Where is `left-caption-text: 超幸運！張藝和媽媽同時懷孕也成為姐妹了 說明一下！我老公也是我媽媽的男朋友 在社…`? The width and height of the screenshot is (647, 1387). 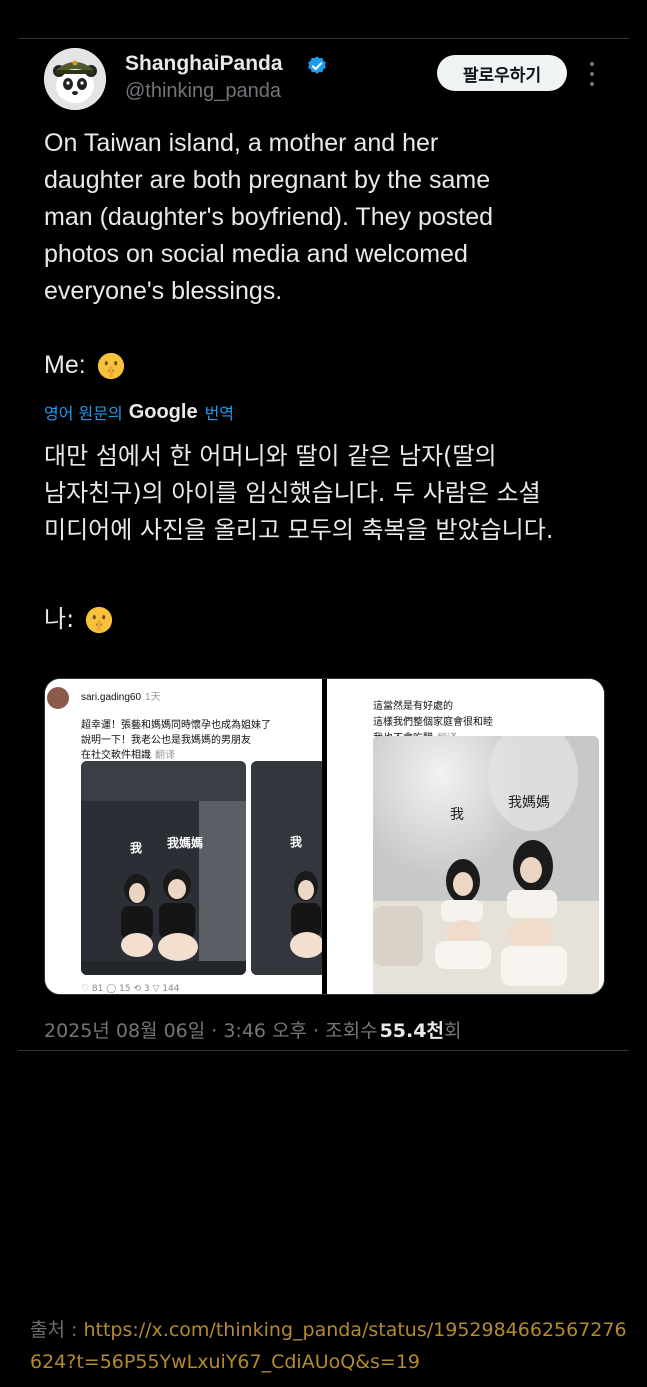
left-caption-text: 超幸運！張藝和媽媽同時懷孕也成為姐妹了 說明一下！我老公也是我媽媽的男朋友 在社… is located at coordinates (176, 740).